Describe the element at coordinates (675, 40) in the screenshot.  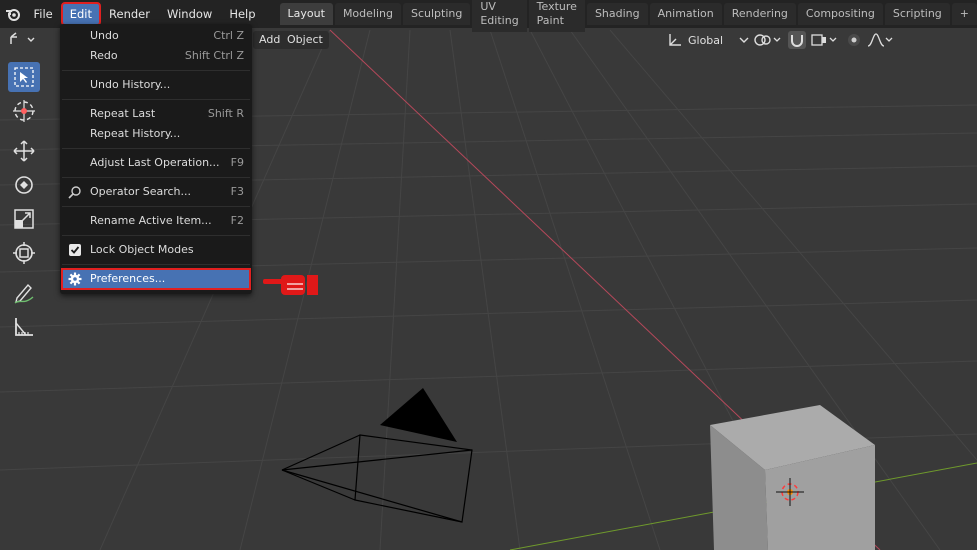
I see `orientation-icon` at that location.